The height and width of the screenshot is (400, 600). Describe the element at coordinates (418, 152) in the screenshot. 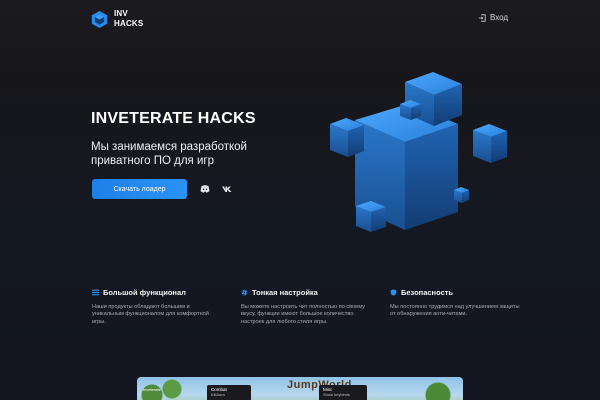

I see `hero-cubes-illustration` at that location.